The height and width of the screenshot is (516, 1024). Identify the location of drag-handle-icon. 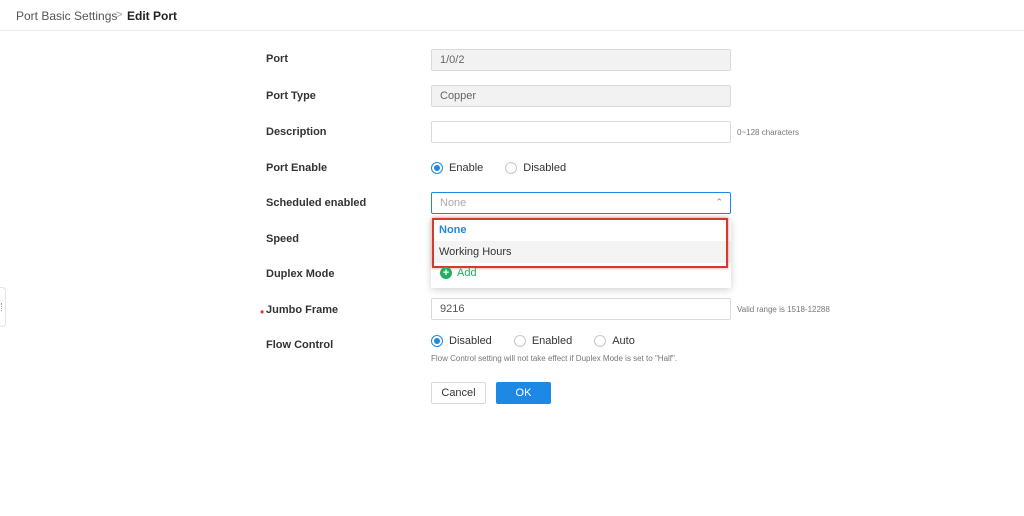
(2, 307).